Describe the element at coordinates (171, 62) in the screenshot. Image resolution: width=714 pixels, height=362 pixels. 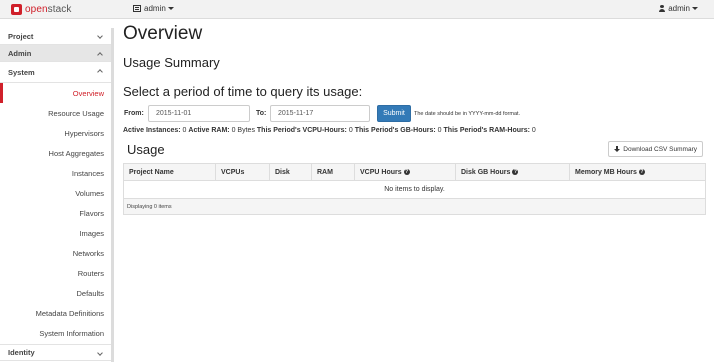
I see `usage-summary-heading: Usage Summary` at that location.